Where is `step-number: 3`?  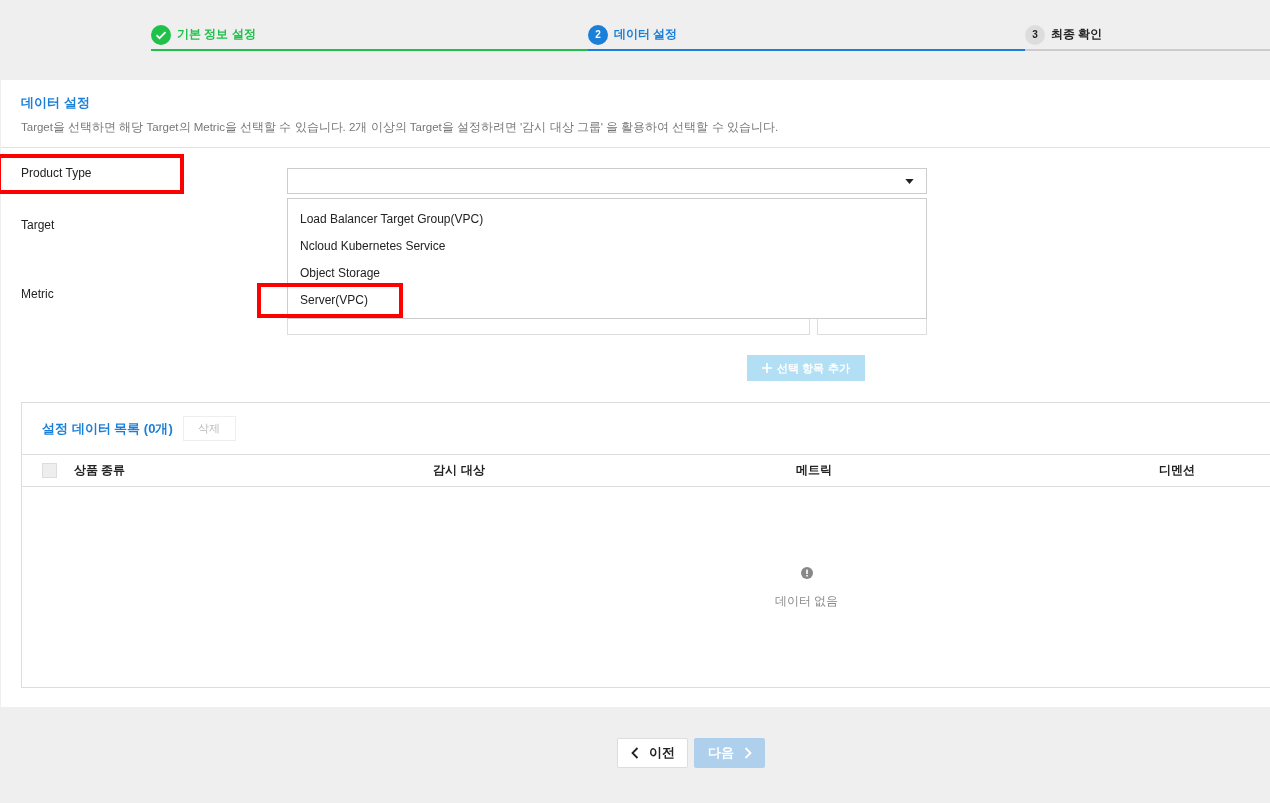 step-number: 3 is located at coordinates (1035, 34).